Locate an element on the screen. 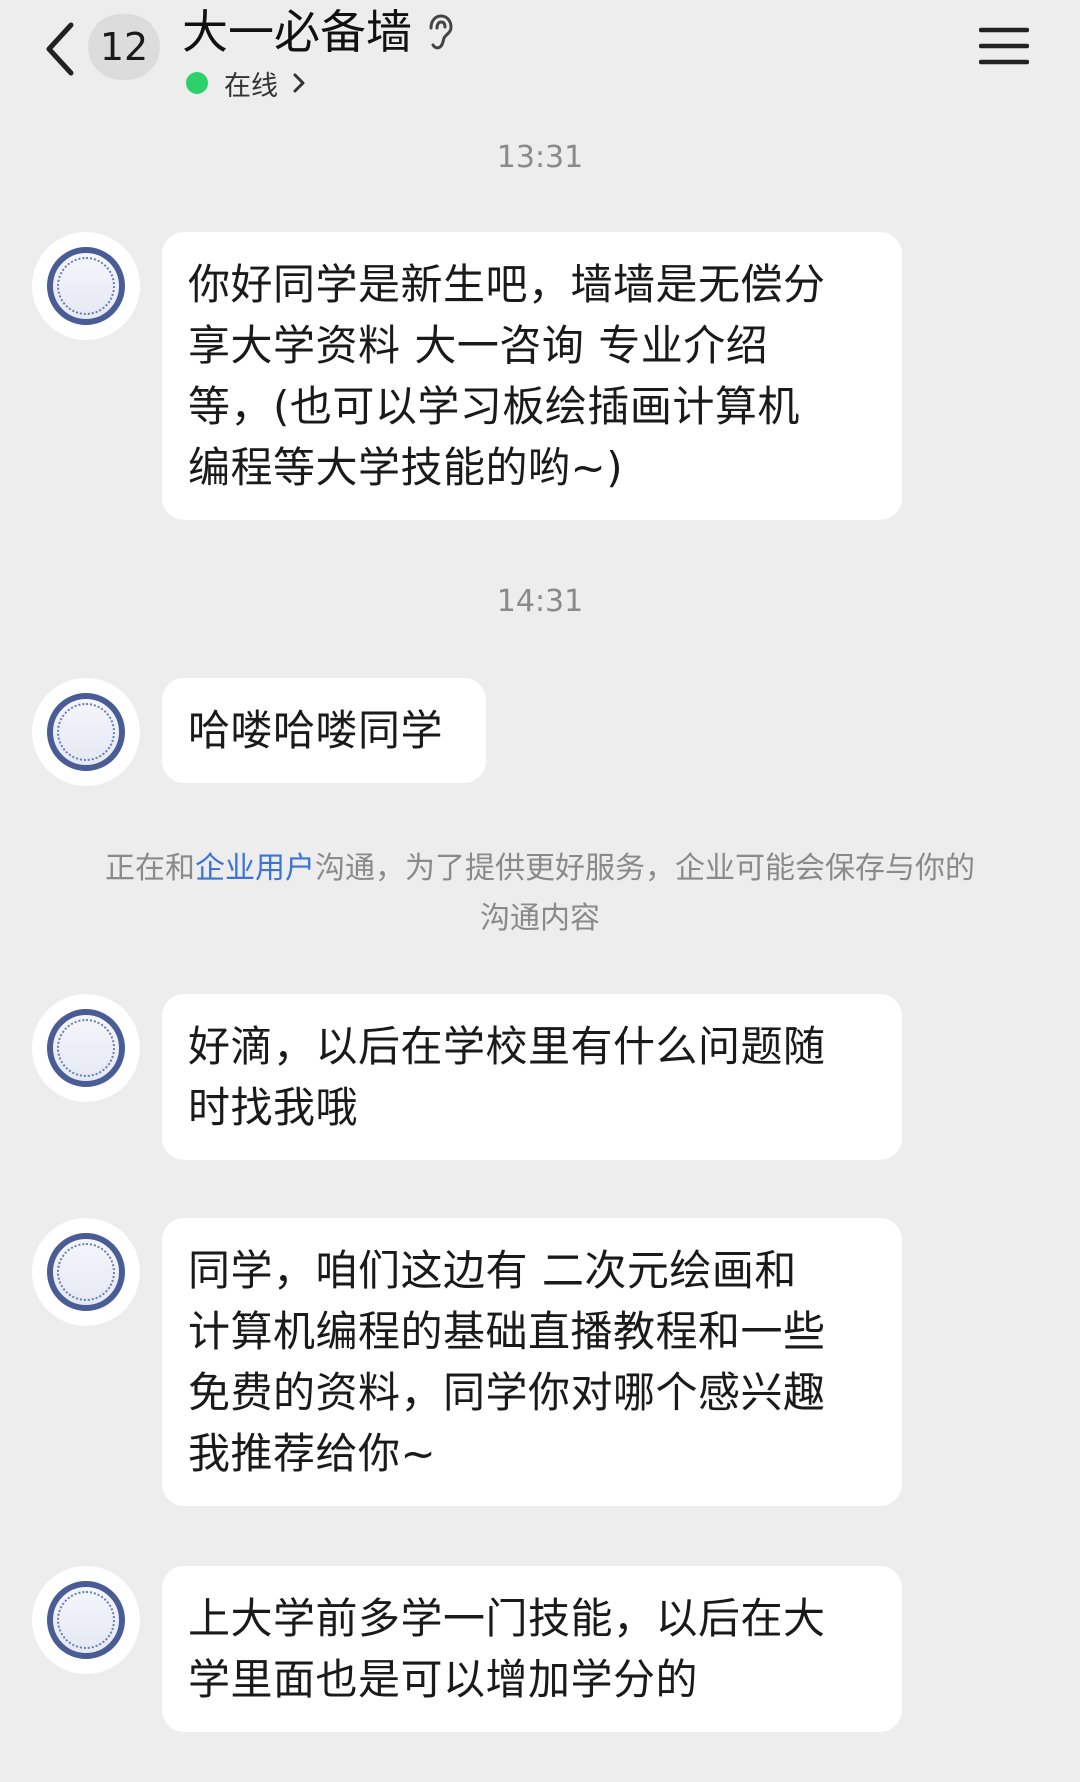 This screenshot has height=1782, width=1080. online-status: 在线 is located at coordinates (246, 84).